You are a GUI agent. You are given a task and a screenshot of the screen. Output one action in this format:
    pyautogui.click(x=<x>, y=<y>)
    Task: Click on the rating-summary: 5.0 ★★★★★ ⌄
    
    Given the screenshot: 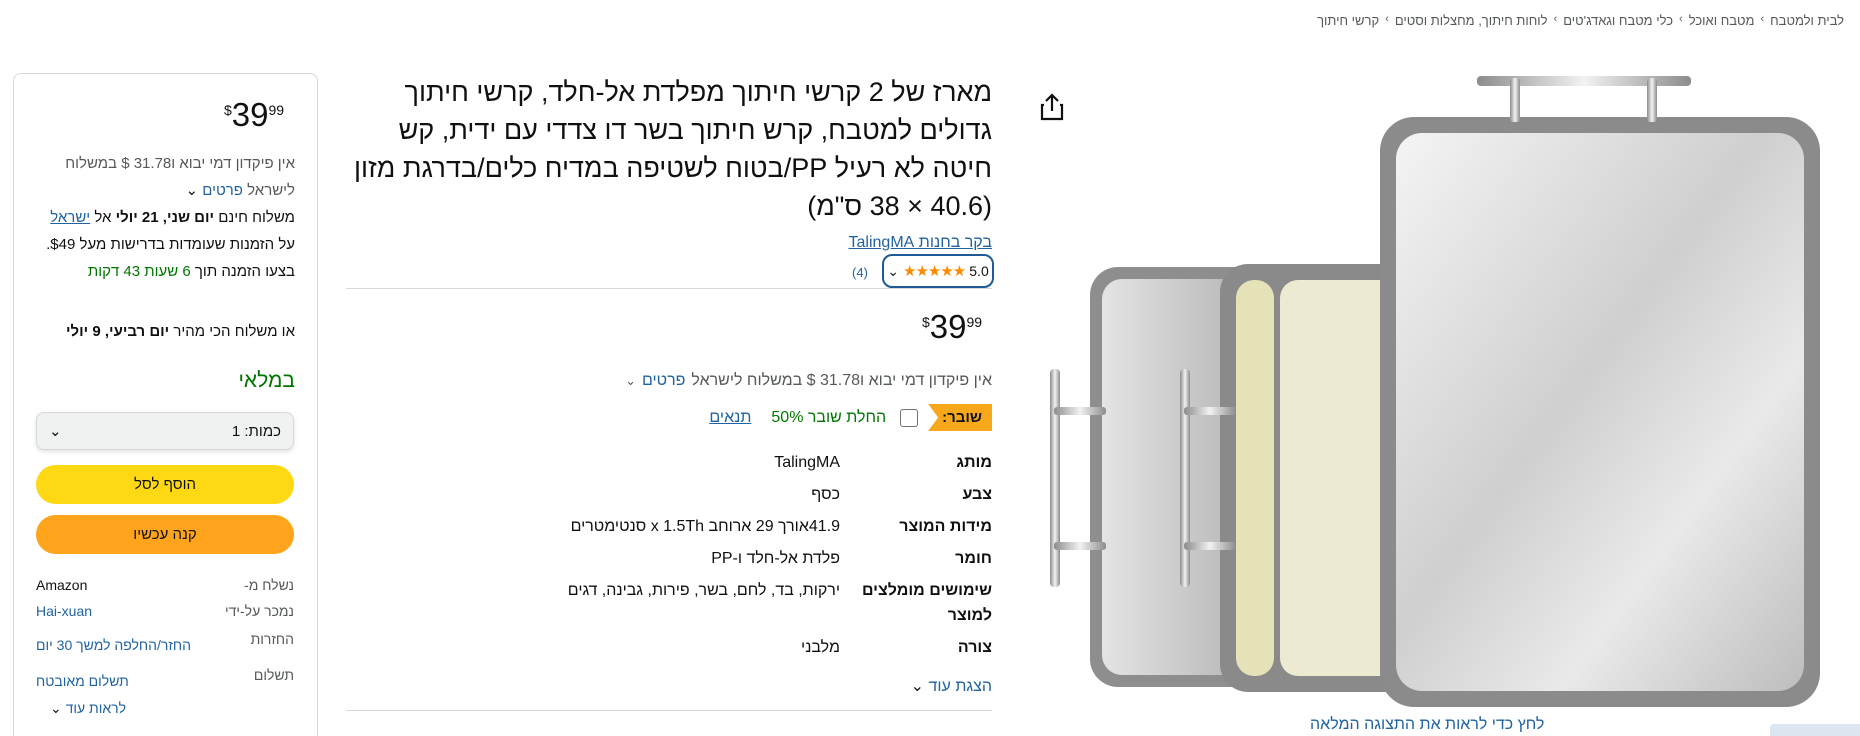 What is the action you would take?
    pyautogui.click(x=938, y=271)
    